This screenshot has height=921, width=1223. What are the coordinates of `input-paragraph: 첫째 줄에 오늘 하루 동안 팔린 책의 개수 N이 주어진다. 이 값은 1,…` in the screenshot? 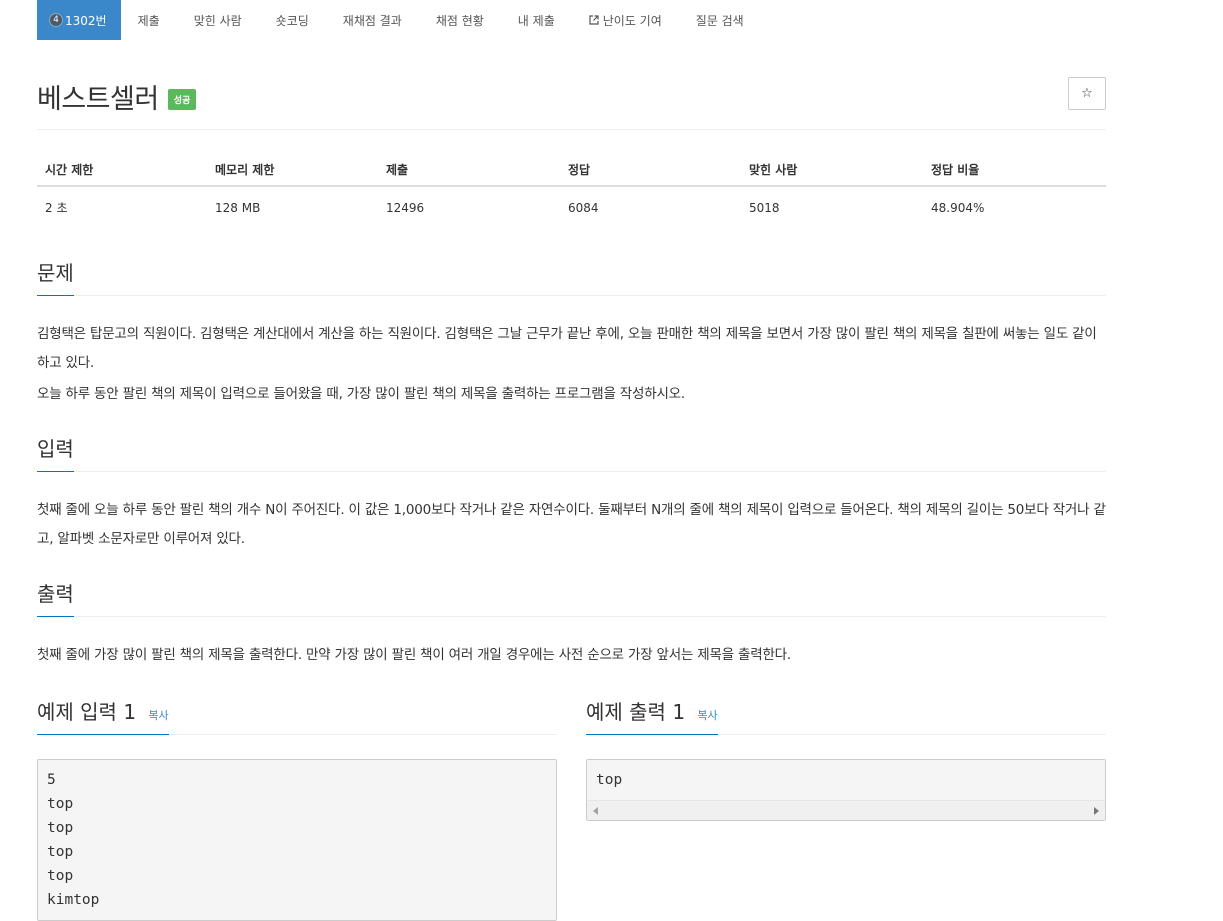 It's located at (571, 524).